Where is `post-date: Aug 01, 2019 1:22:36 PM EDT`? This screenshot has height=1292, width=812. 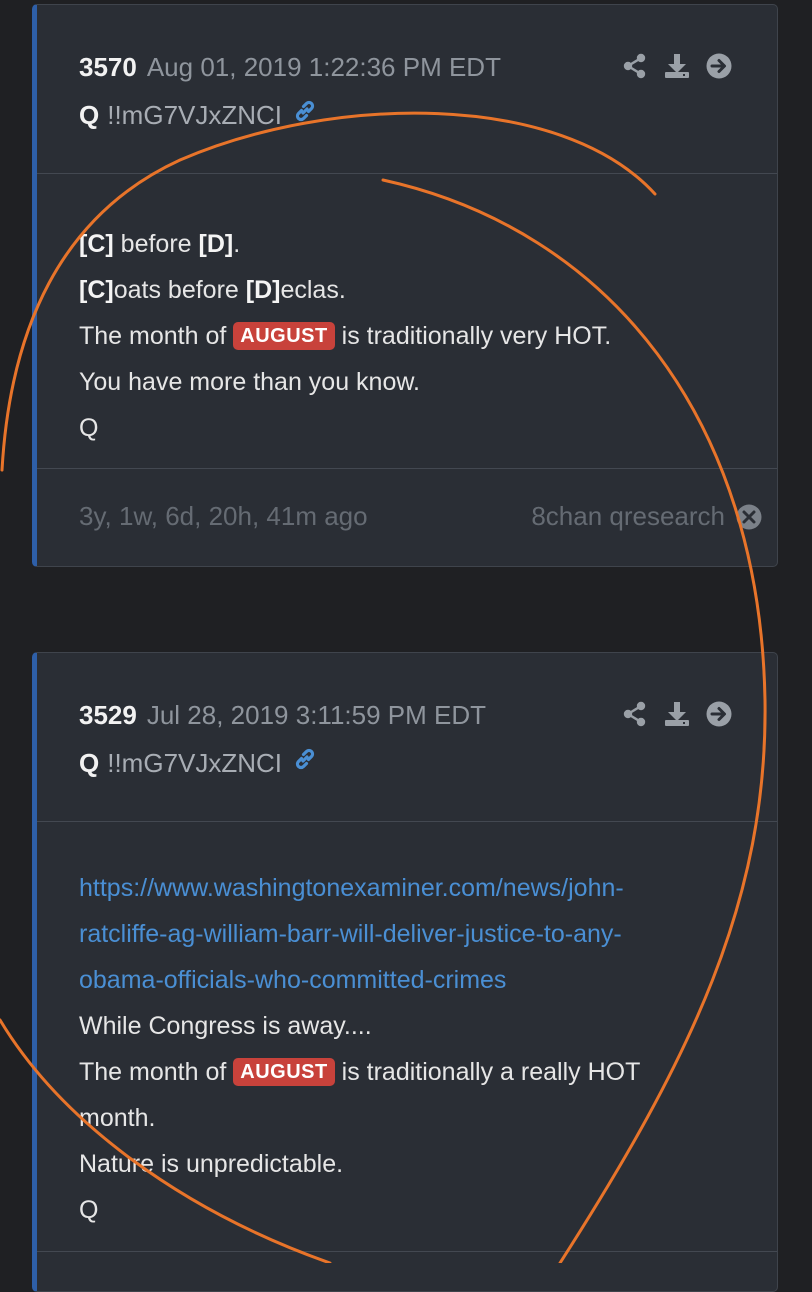
post-date: Aug 01, 2019 1:22:36 PM EDT is located at coordinates (323, 67).